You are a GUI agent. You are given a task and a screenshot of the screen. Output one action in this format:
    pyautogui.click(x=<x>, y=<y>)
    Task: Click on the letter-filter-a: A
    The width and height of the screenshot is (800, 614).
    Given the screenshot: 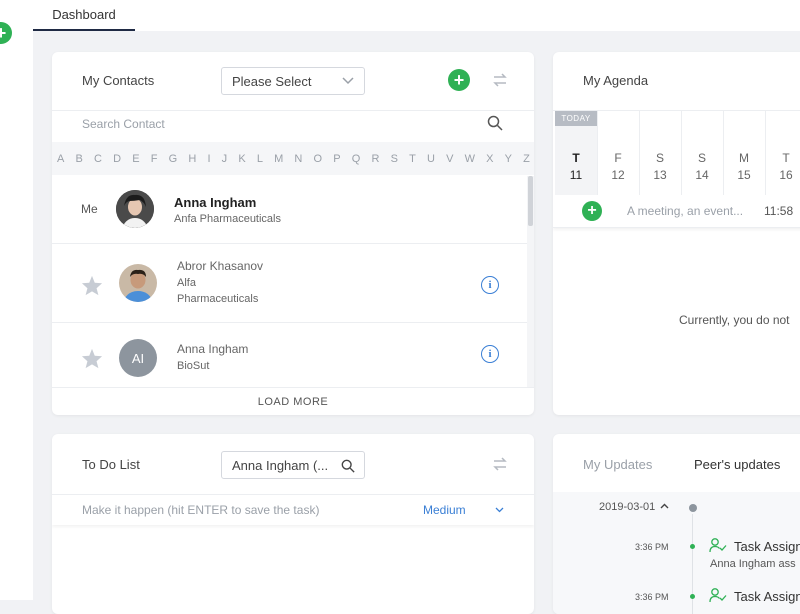 What is the action you would take?
    pyautogui.click(x=60, y=159)
    